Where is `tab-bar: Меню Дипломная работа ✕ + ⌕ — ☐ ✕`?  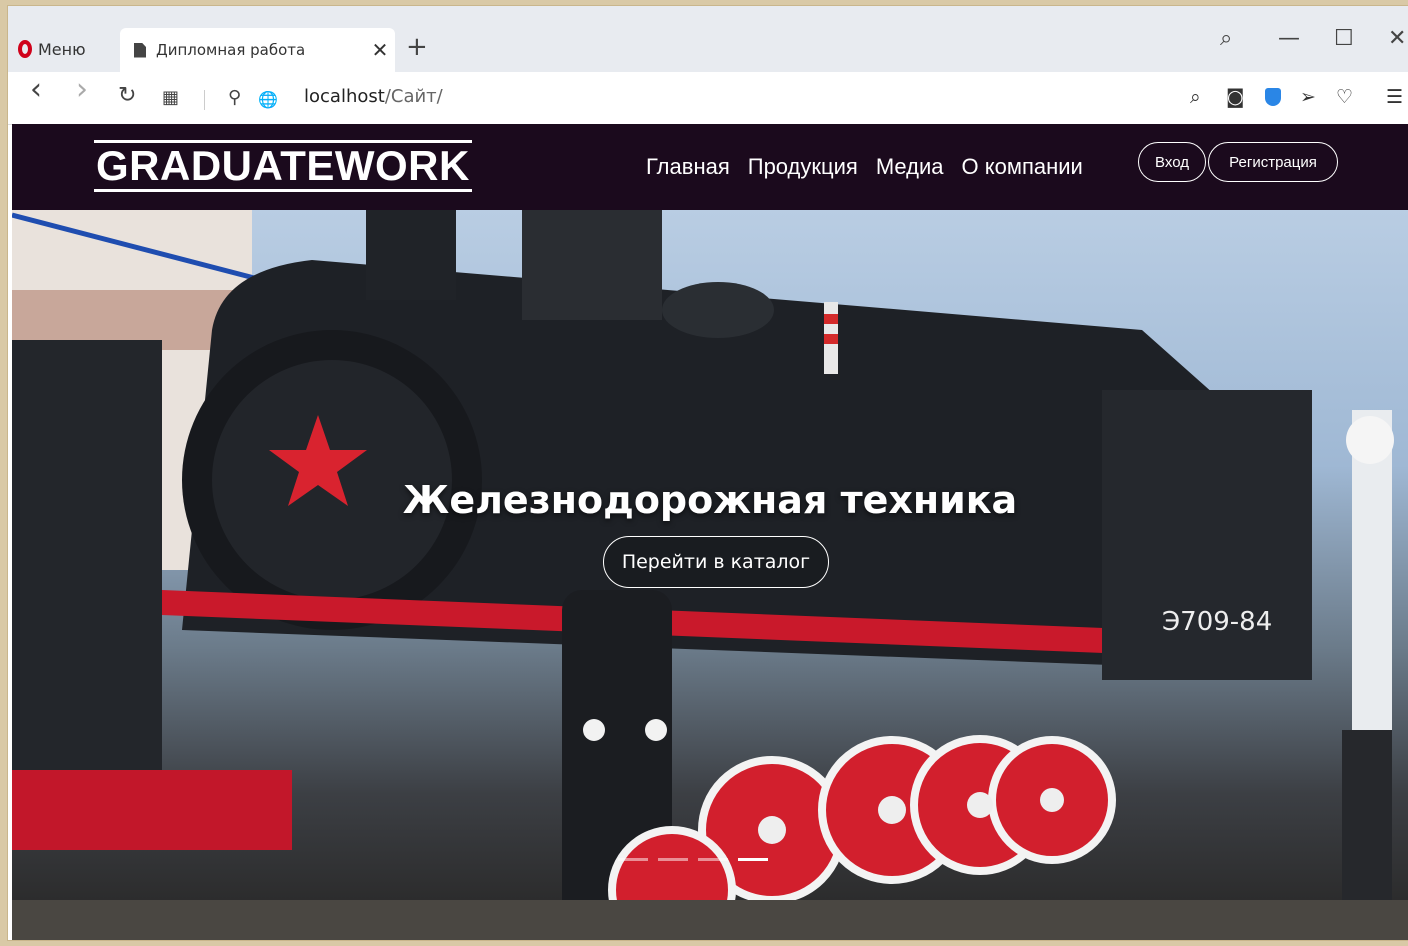
tab-bar: Меню Дипломная работа ✕ + ⌕ — ☐ ✕ is located at coordinates (708, 39).